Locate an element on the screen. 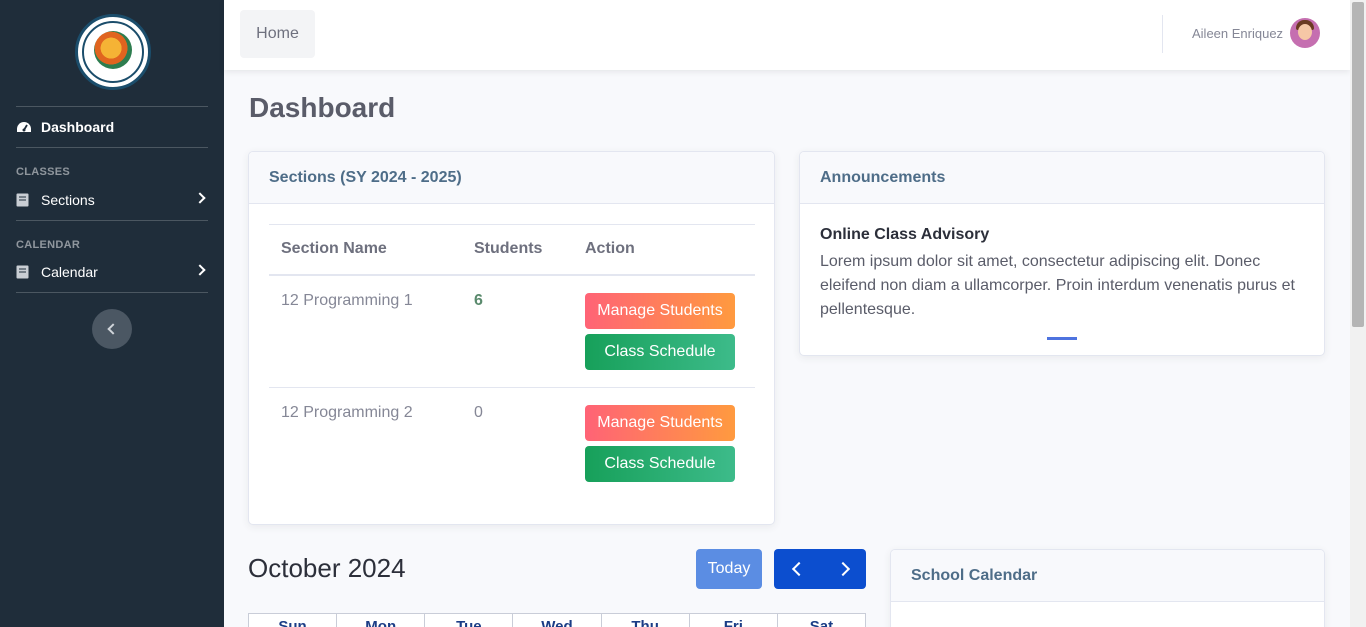  weekday-label: Mon is located at coordinates (381, 620).